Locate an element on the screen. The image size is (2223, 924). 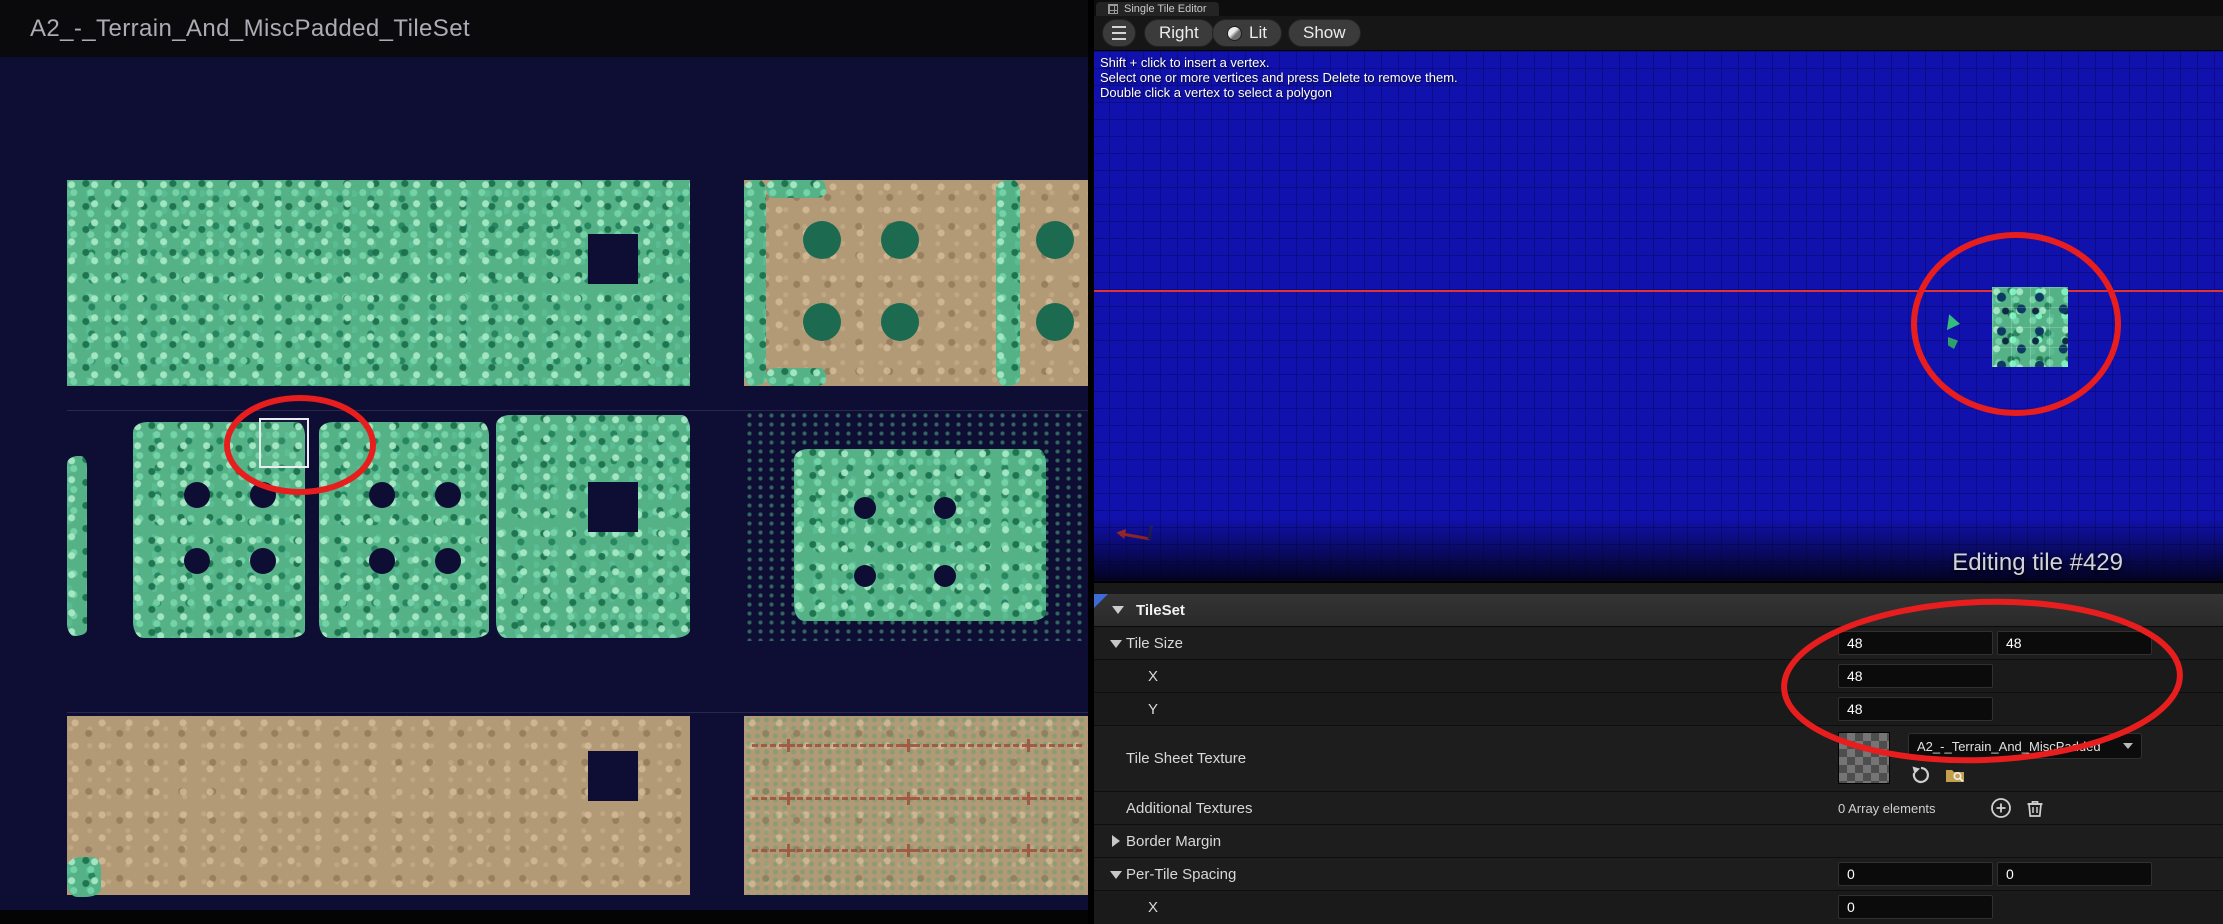
tile-grass-fragment is located at coordinates (84, 877).